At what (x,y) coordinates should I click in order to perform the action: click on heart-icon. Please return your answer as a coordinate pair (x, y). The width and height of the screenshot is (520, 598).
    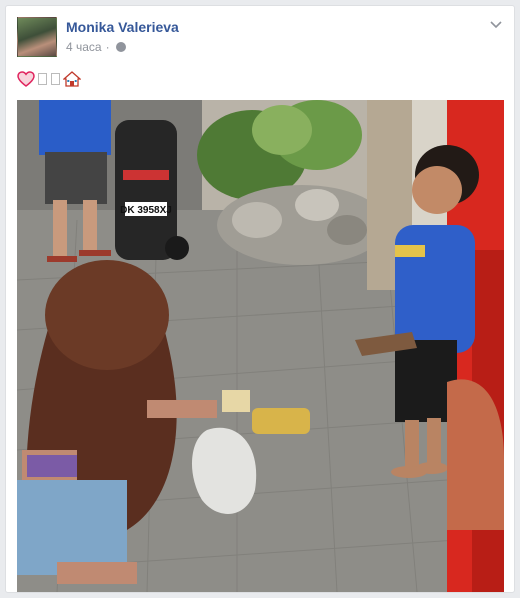
    Looking at the image, I should click on (26, 79).